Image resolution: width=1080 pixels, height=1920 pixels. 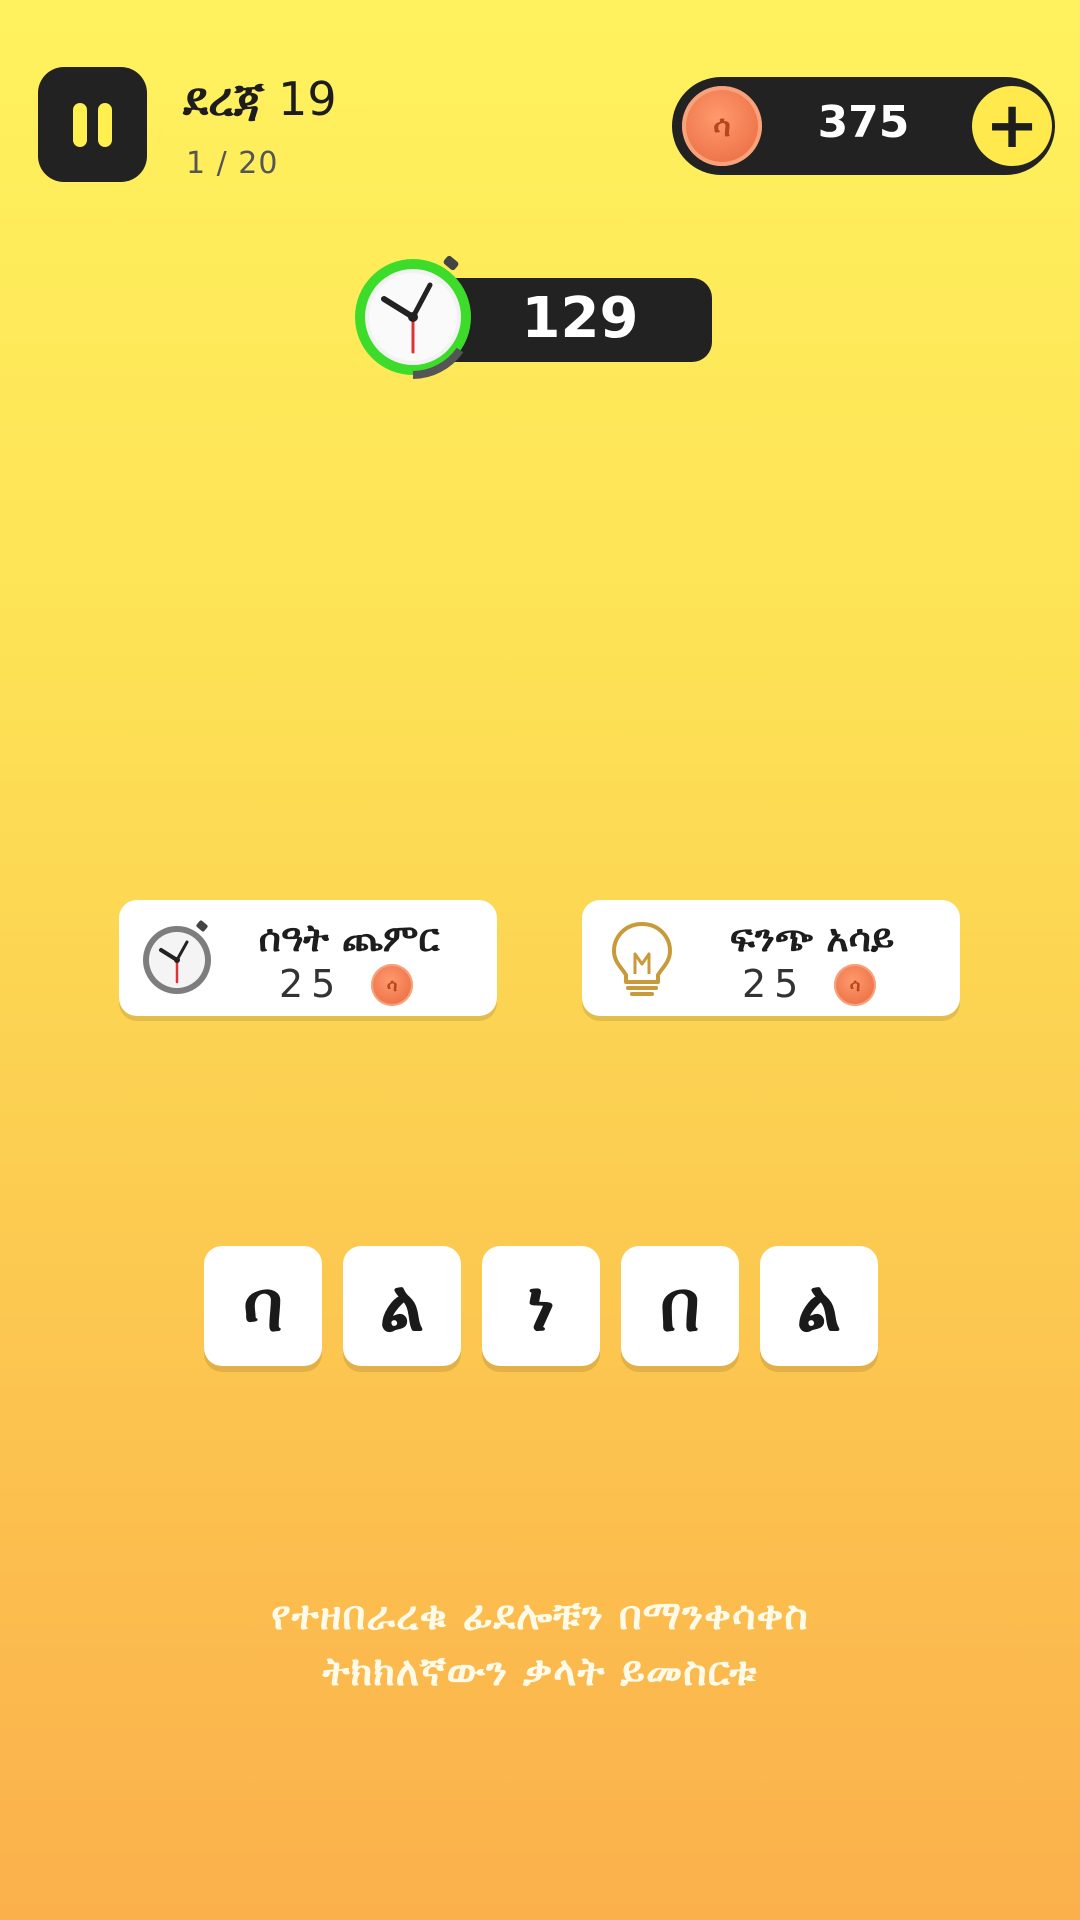 What do you see at coordinates (263, 1306) in the screenshot?
I see `letter-tile: ባ` at bounding box center [263, 1306].